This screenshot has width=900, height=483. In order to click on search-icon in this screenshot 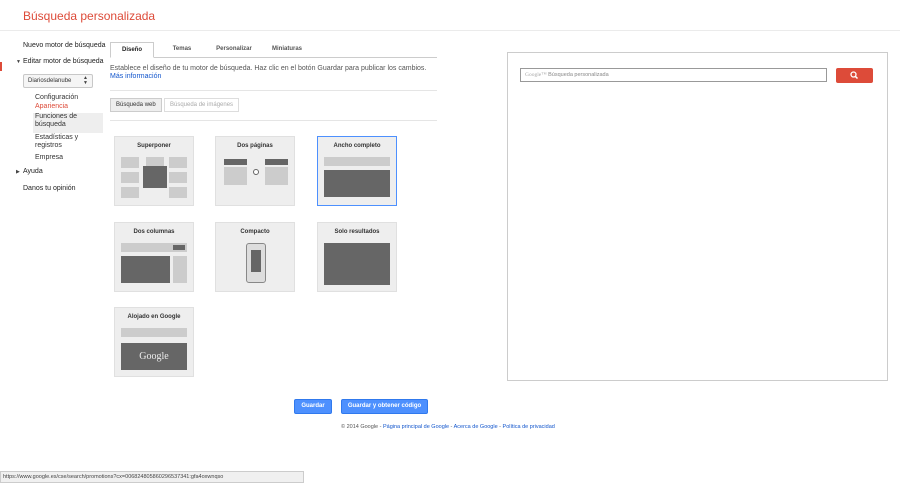, I will do `click(854, 75)`.